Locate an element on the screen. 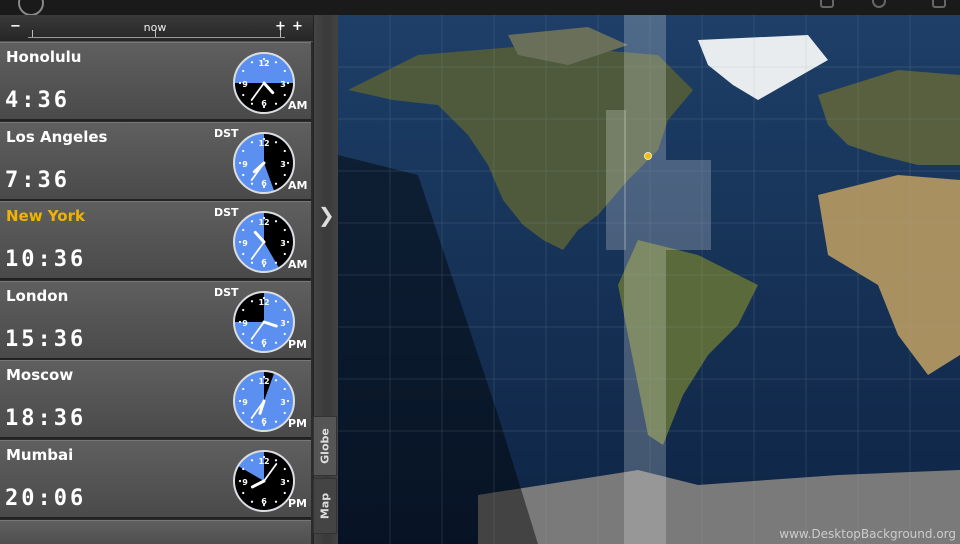 This screenshot has height=544, width=960. city-time: 4:36 is located at coordinates (37, 100).